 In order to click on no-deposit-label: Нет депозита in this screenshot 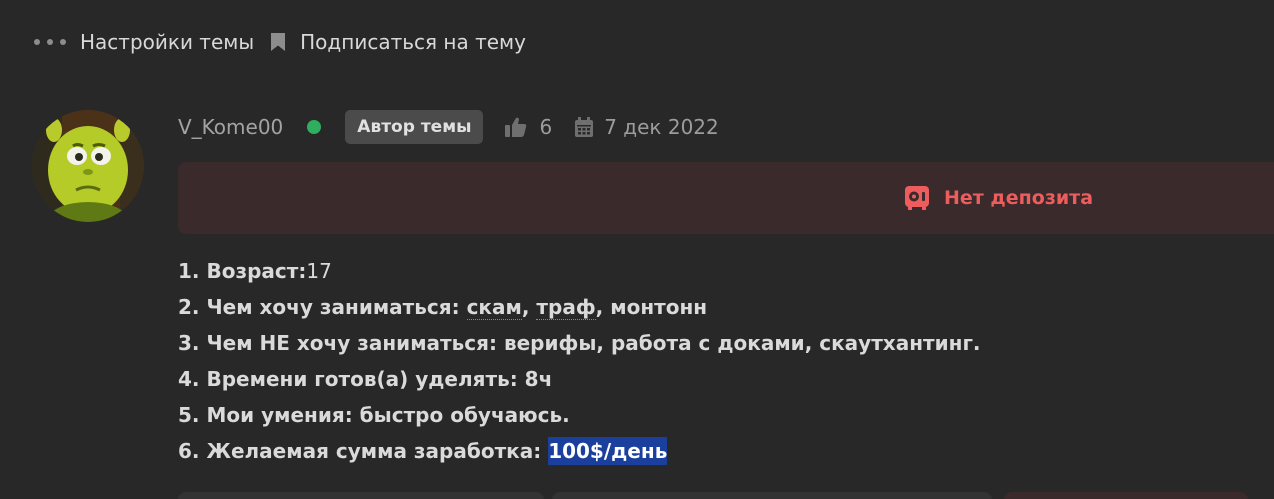, I will do `click(1019, 198)`.